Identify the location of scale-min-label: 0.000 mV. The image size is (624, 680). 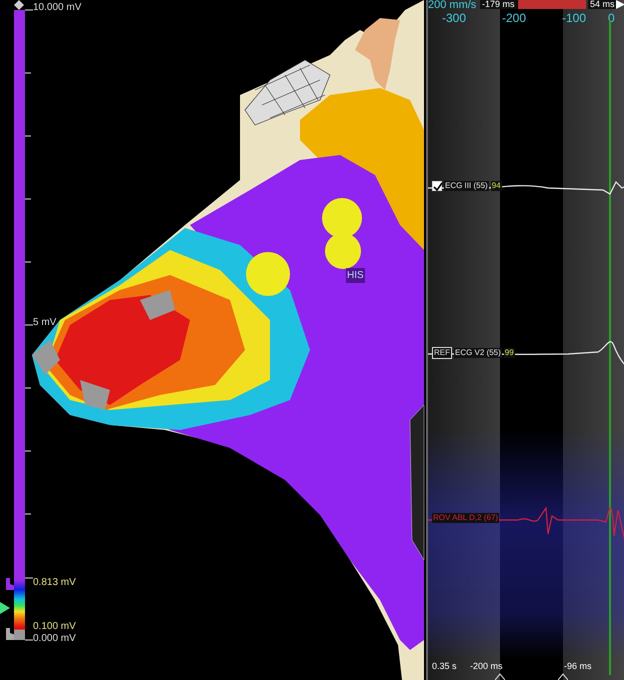
(54, 639).